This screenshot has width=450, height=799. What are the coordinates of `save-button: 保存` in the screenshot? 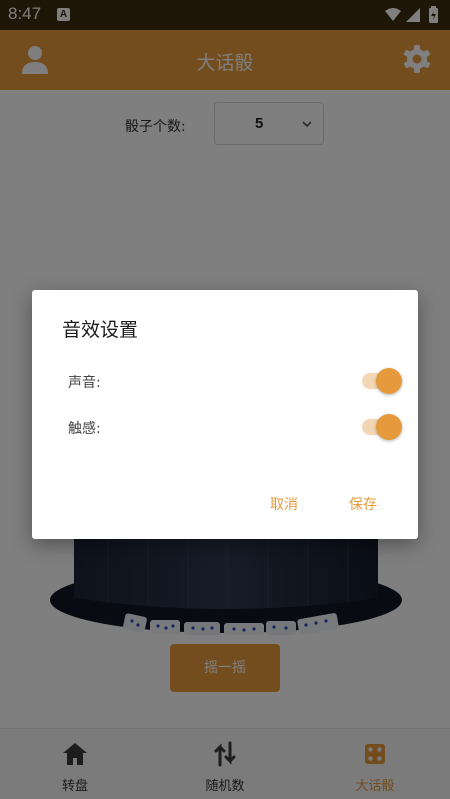 It's located at (363, 504).